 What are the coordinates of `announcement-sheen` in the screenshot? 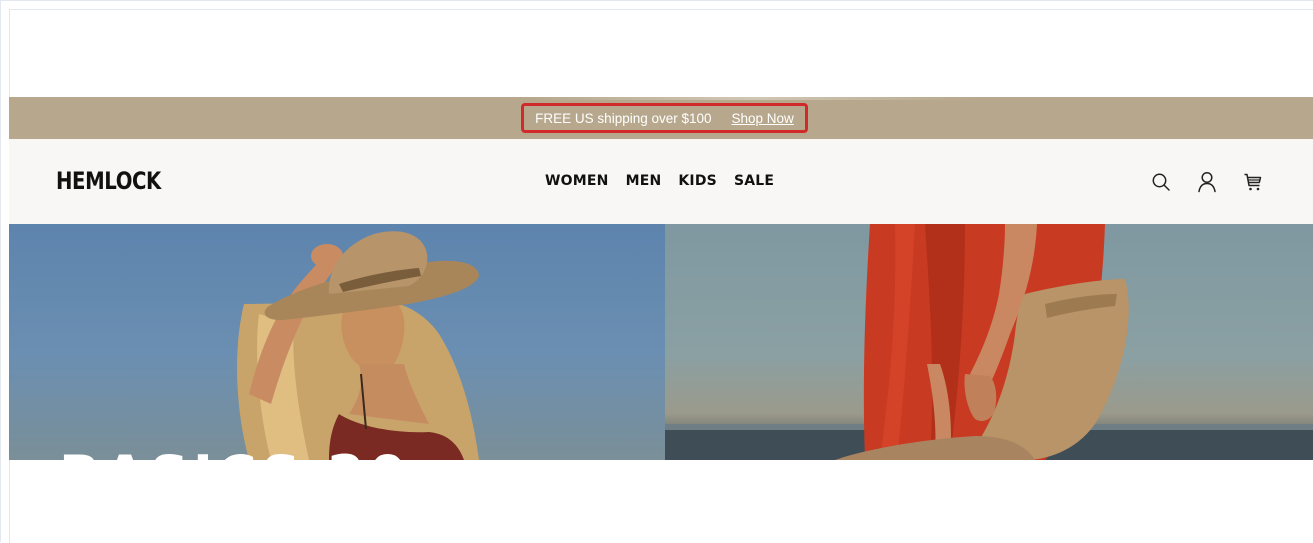 It's located at (754, 98).